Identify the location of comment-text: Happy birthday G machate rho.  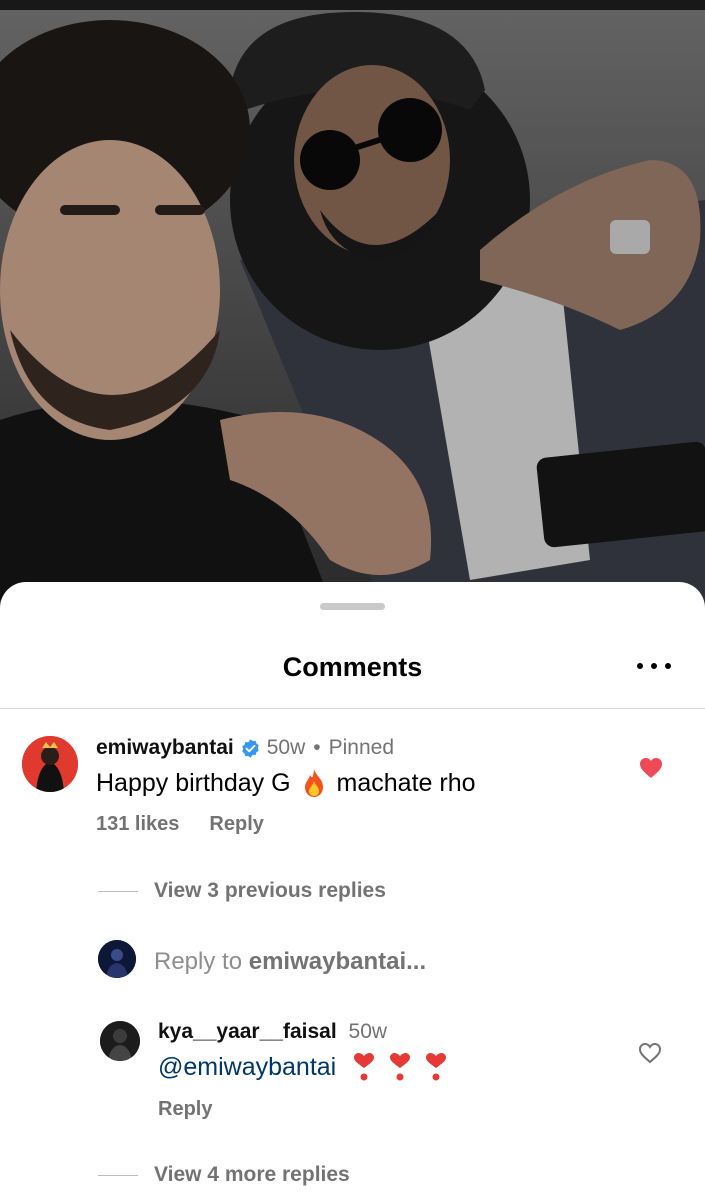
(286, 783).